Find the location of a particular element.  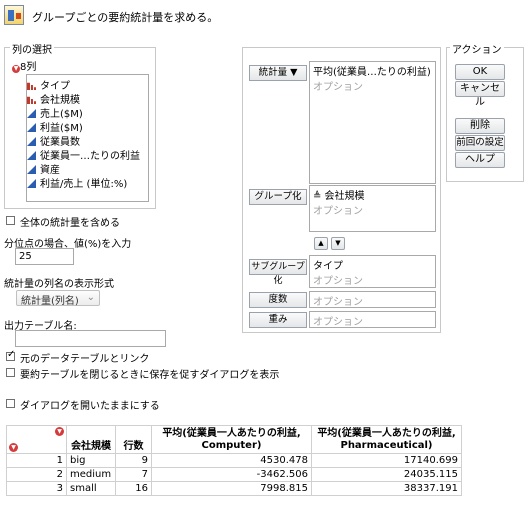

expand-icon: ▼ is located at coordinates (16, 69).